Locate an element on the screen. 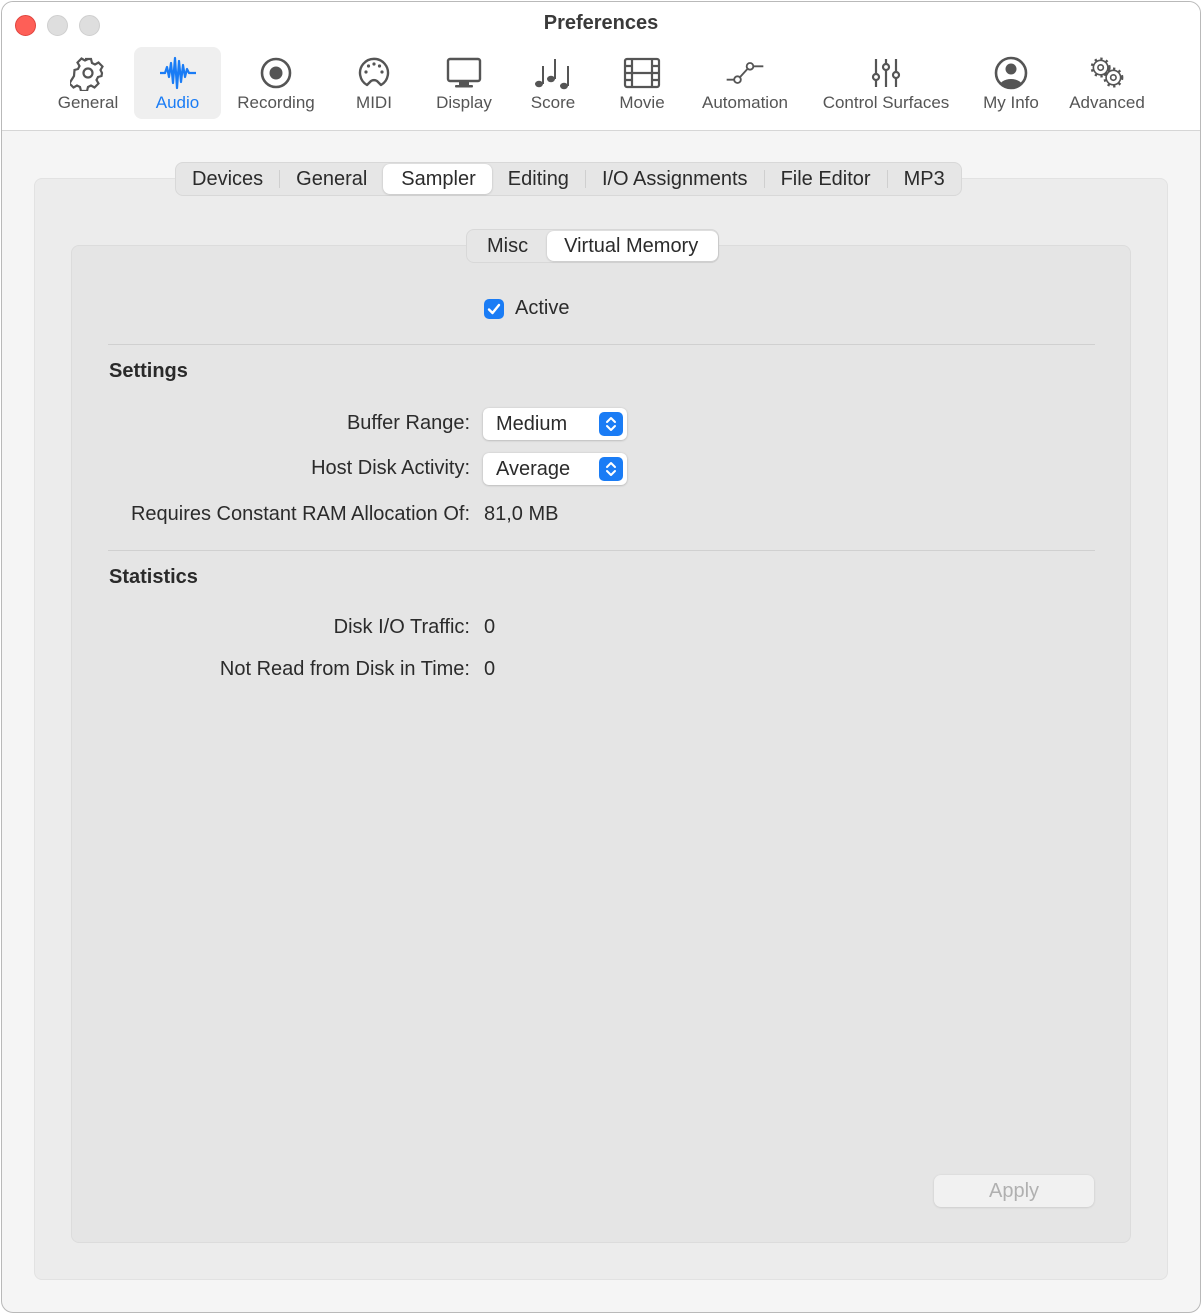  statistics-heading: Statistics is located at coordinates (153, 577).